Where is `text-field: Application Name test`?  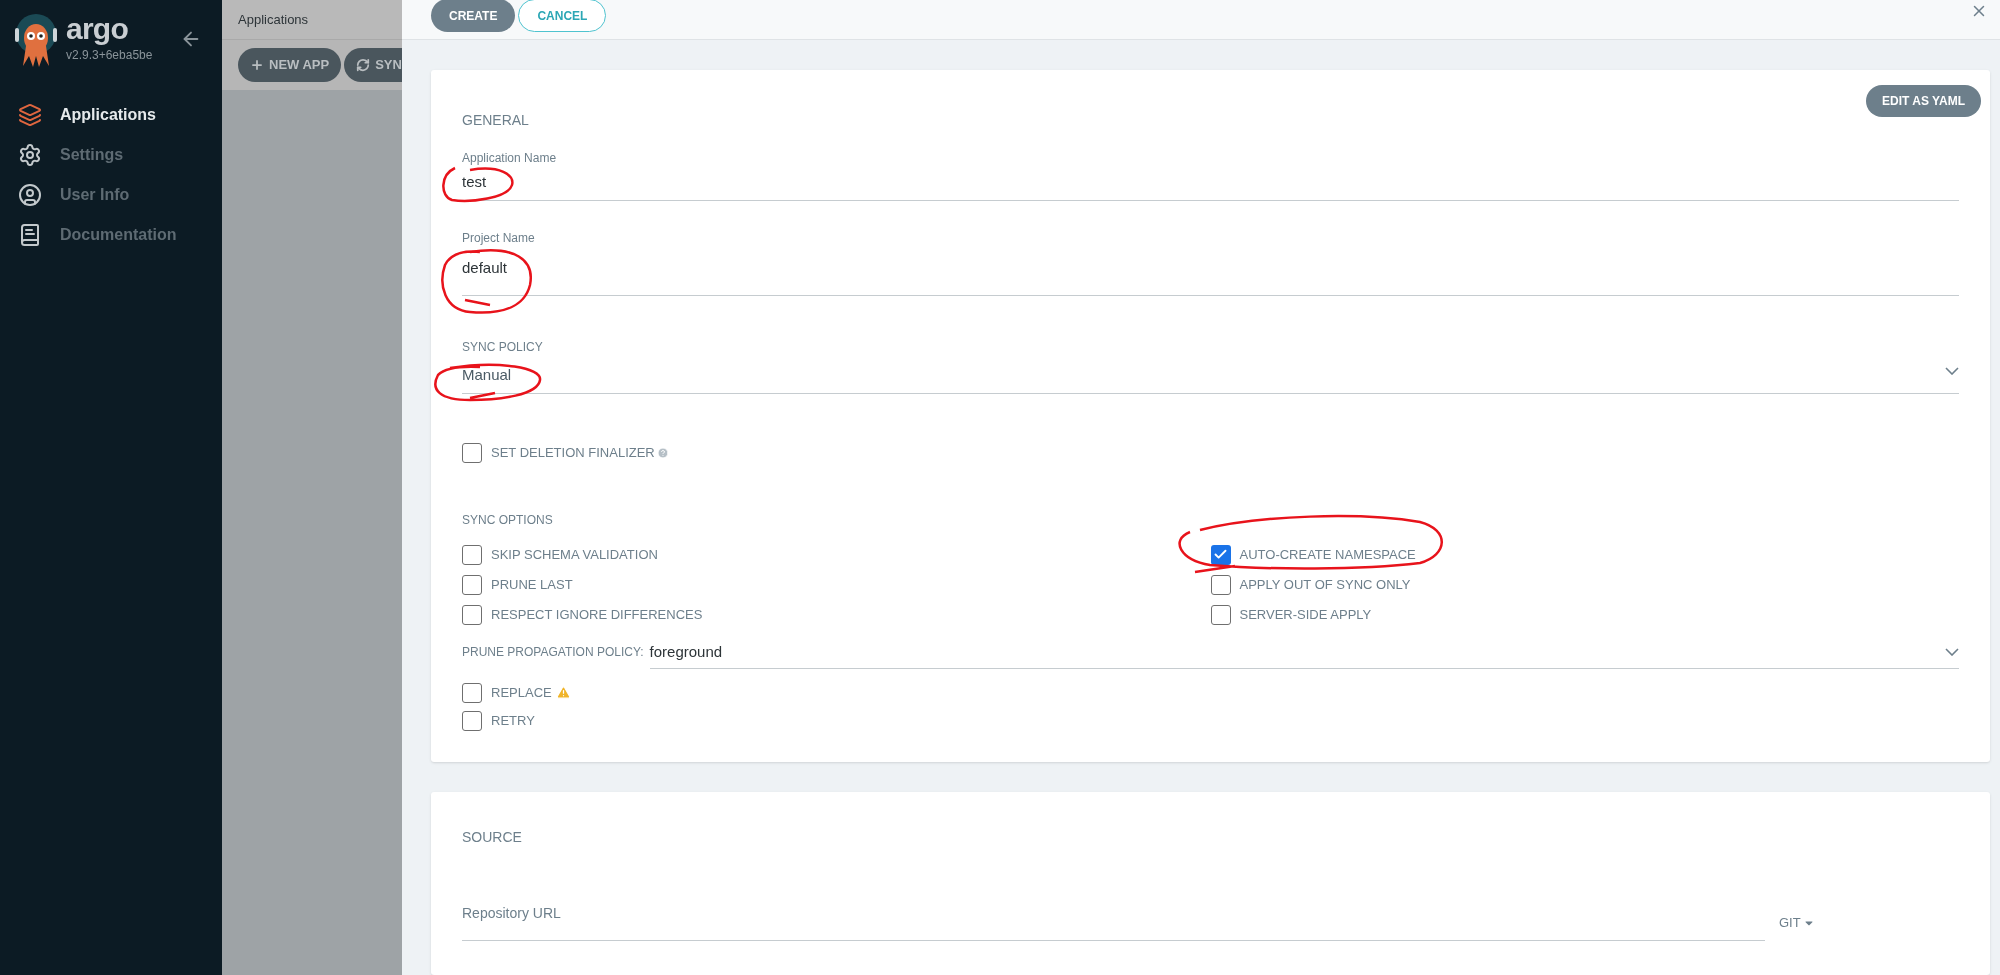
text-field: Application Name test is located at coordinates (1210, 175).